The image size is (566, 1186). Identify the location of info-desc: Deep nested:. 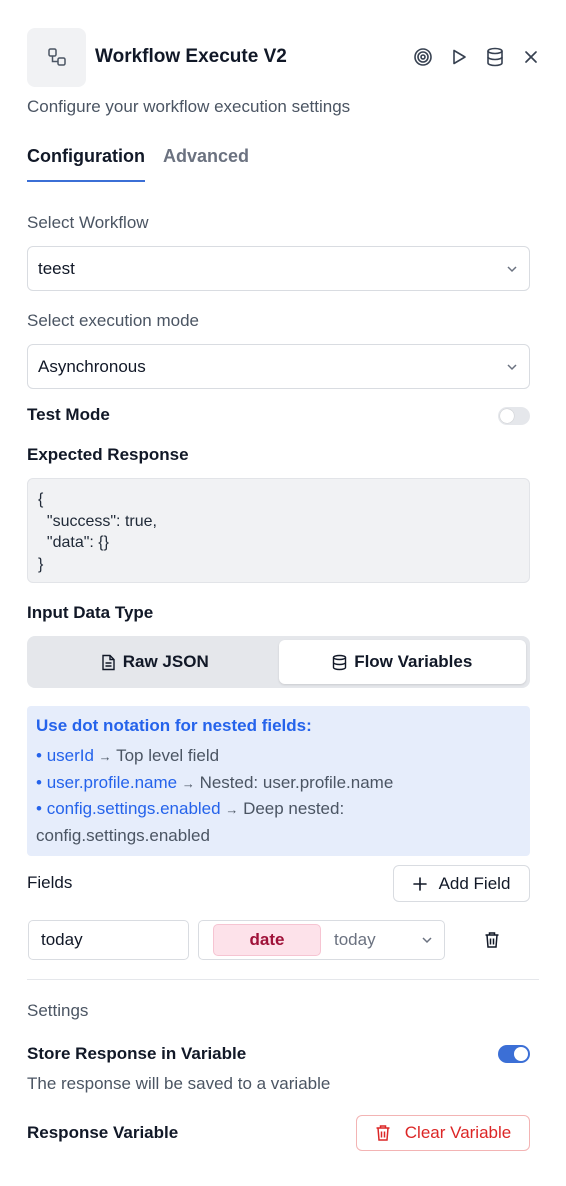
(294, 808).